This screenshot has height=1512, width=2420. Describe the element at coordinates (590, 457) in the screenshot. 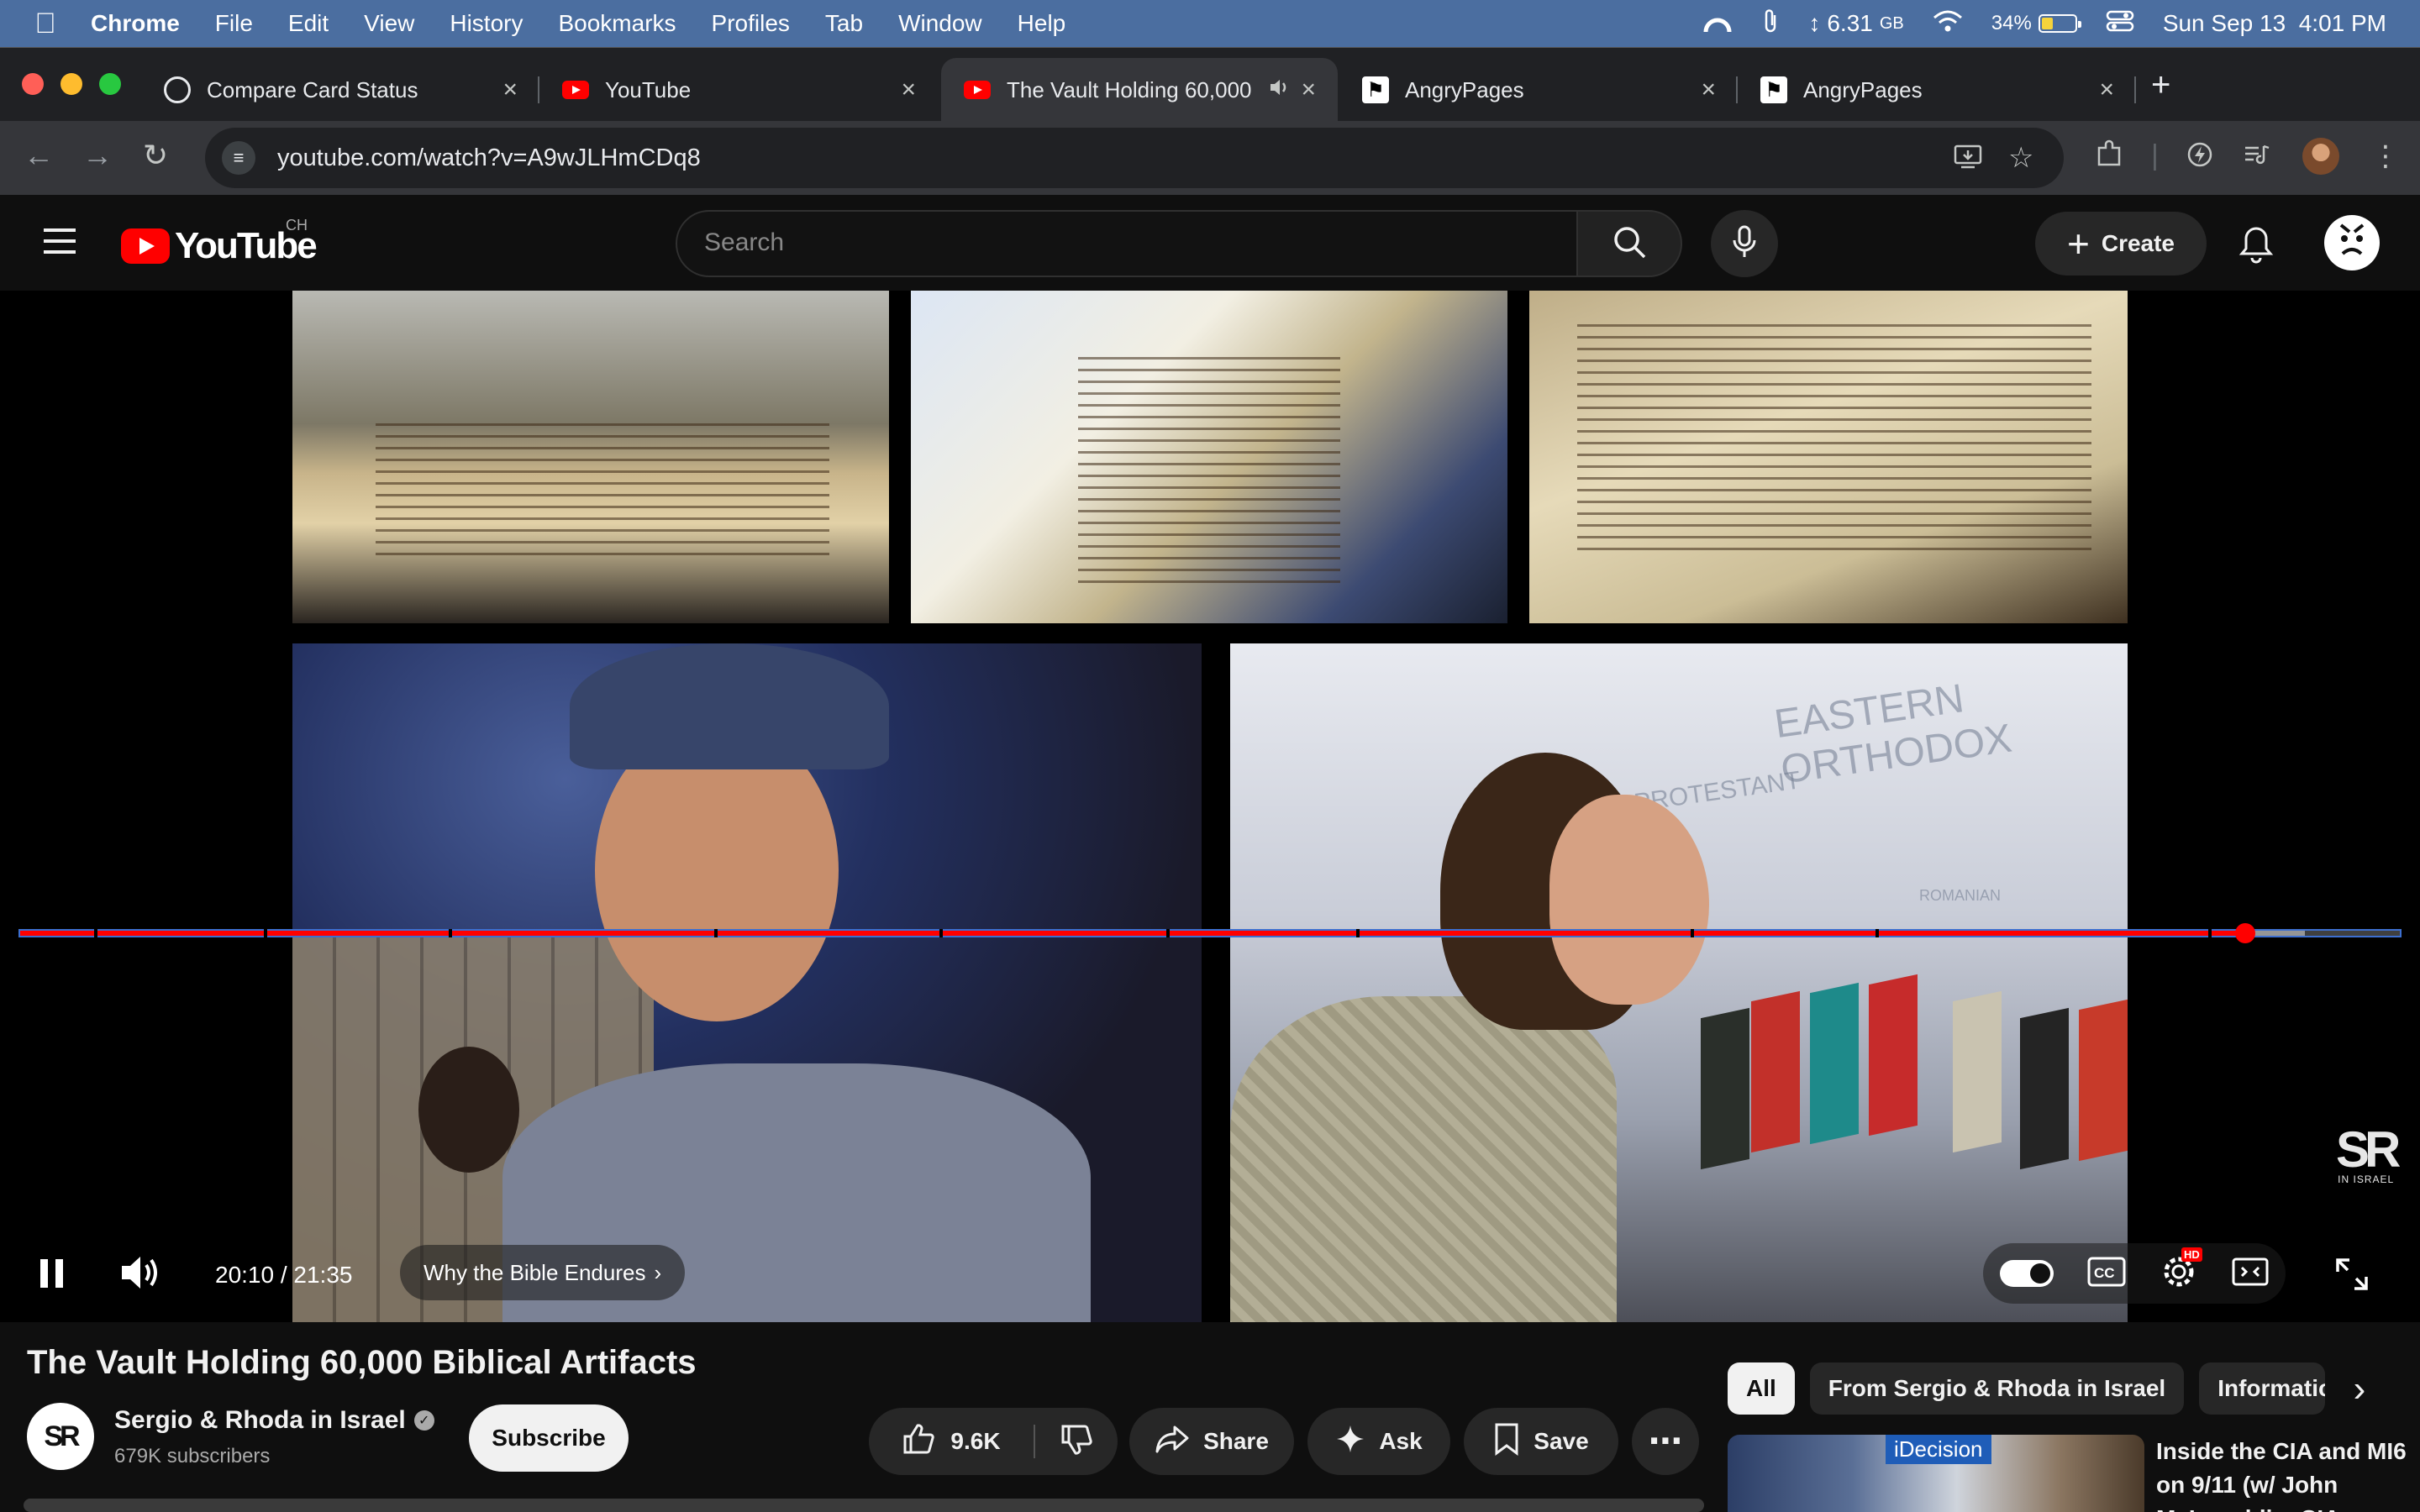

I see `video-frame-torah-scroll` at that location.